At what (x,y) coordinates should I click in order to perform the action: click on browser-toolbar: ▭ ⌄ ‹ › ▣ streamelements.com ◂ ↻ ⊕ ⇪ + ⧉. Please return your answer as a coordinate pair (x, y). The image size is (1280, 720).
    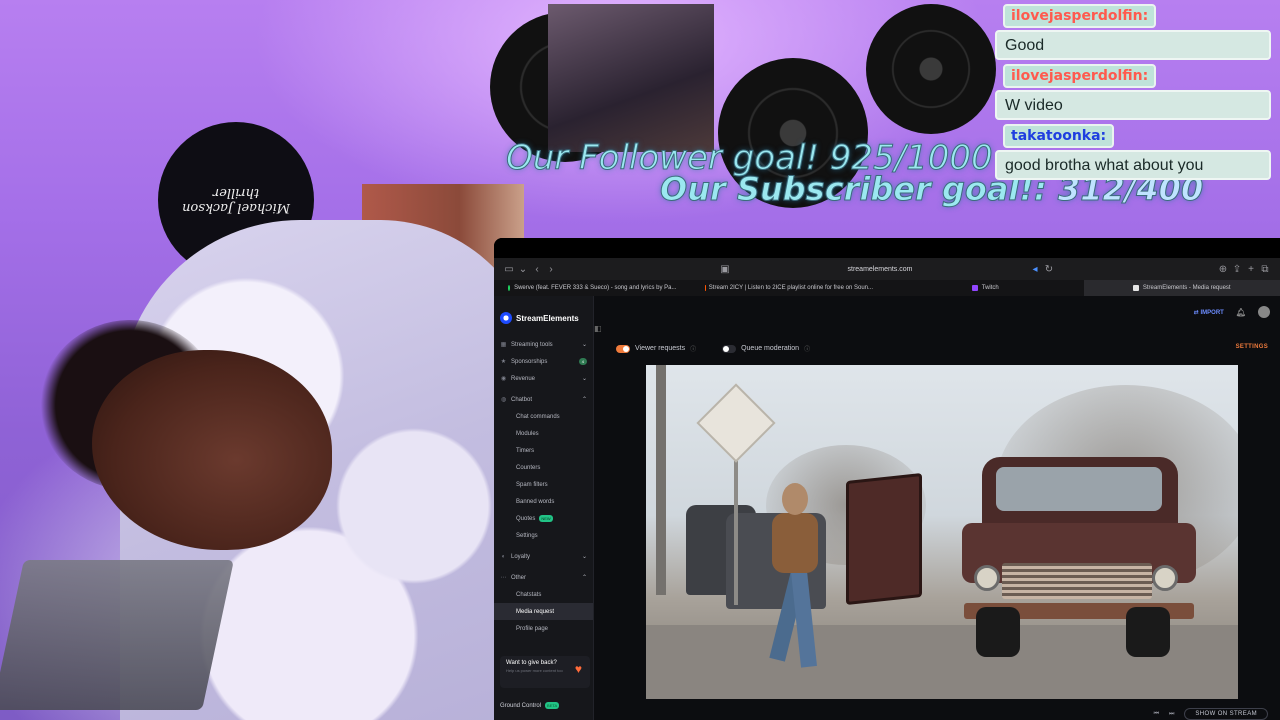
    Looking at the image, I should click on (887, 269).